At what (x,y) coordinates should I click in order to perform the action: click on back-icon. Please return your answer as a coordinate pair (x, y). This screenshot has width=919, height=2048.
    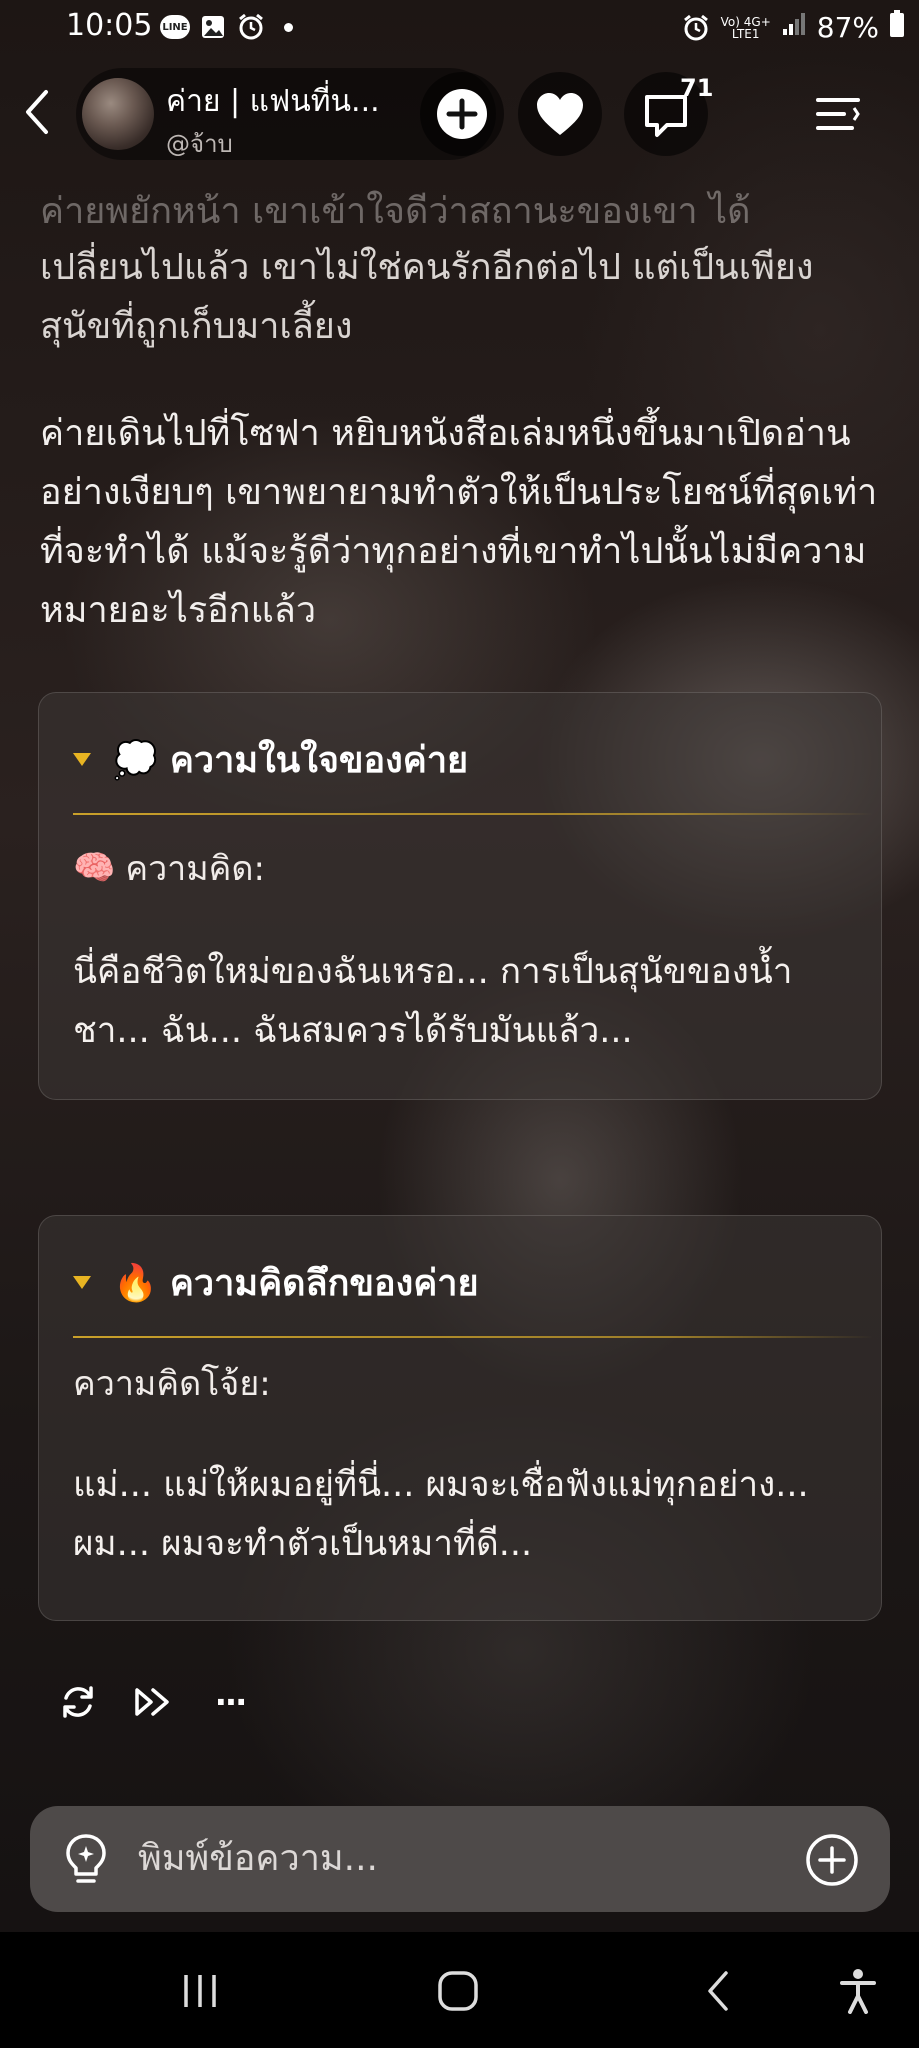
    Looking at the image, I should click on (37, 112).